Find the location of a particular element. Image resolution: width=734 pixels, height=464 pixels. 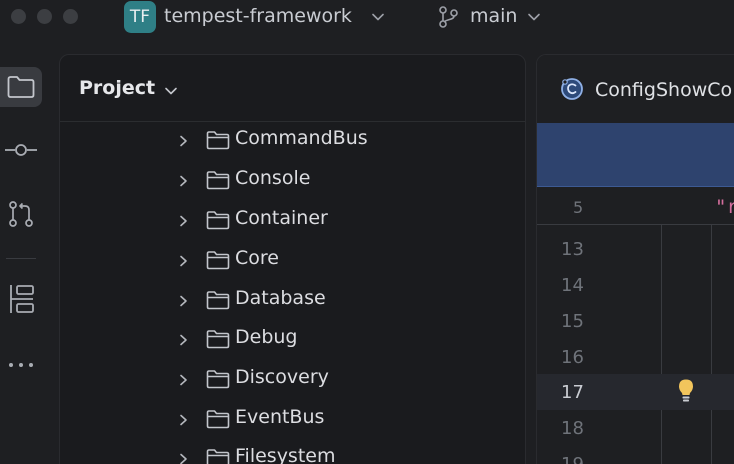

commit-tool-button is located at coordinates (21, 150).